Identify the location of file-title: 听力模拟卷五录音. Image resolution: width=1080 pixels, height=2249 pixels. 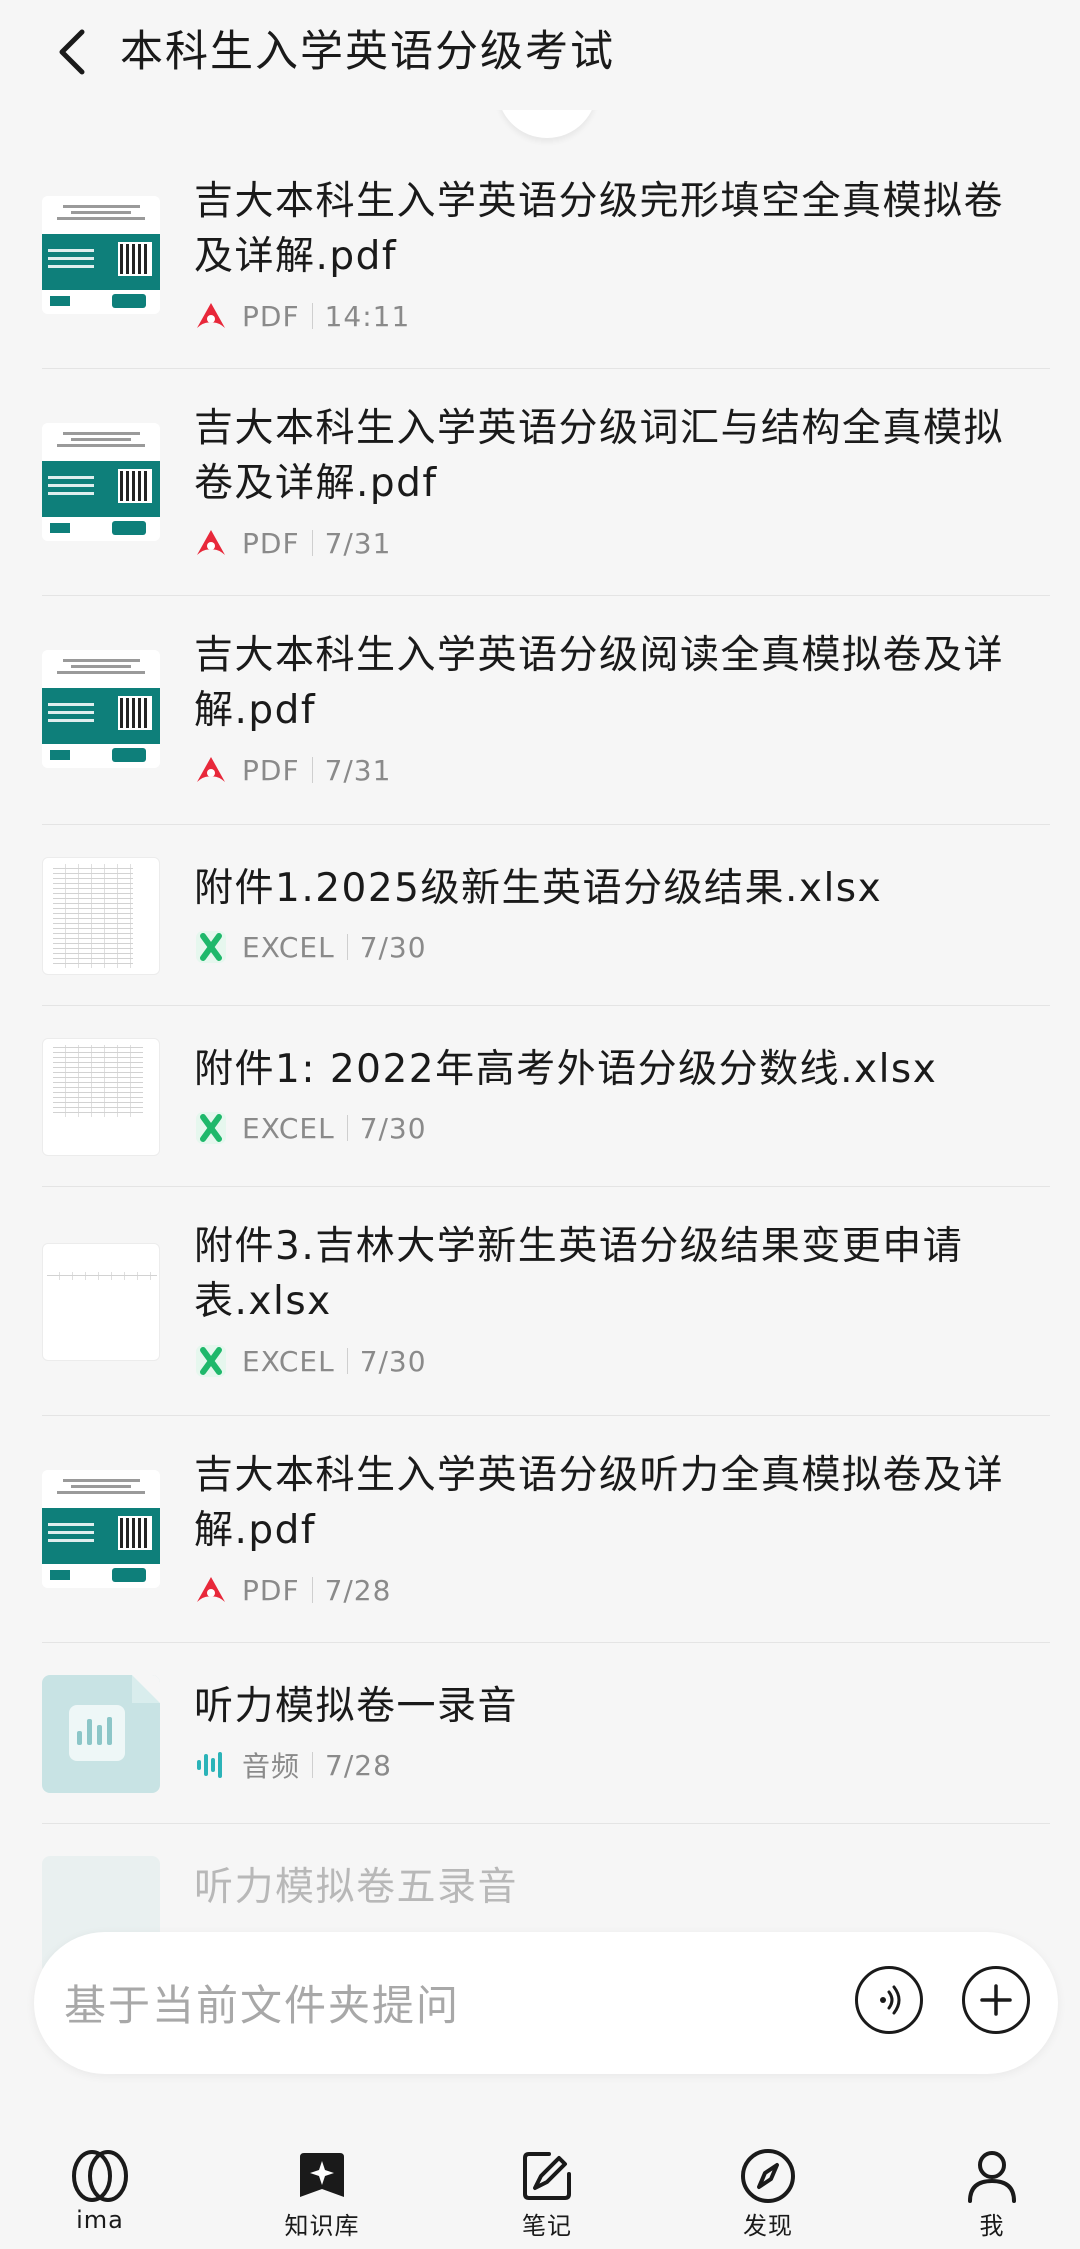
(356, 1887).